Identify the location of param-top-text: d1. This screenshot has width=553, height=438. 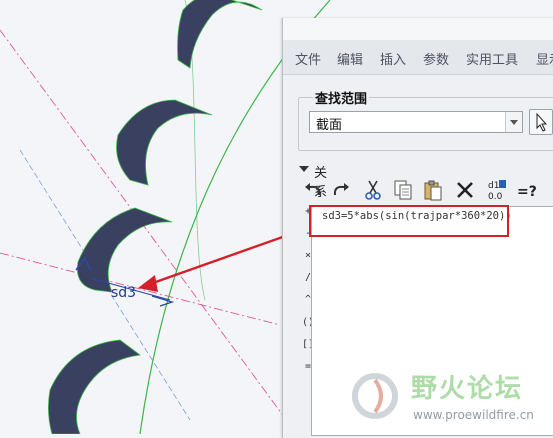
(493, 186).